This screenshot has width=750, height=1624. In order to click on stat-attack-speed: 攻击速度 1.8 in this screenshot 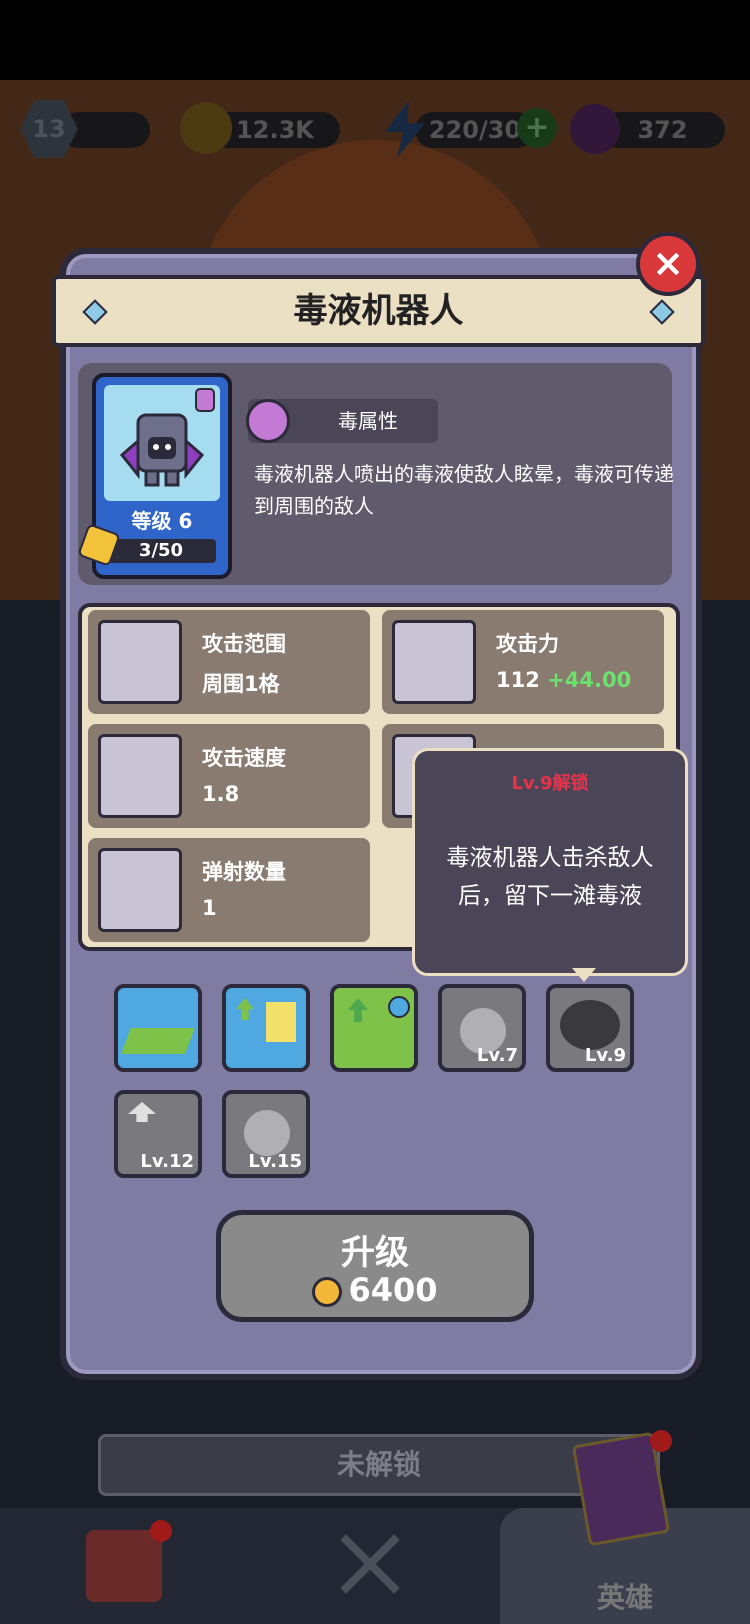, I will do `click(229, 776)`.